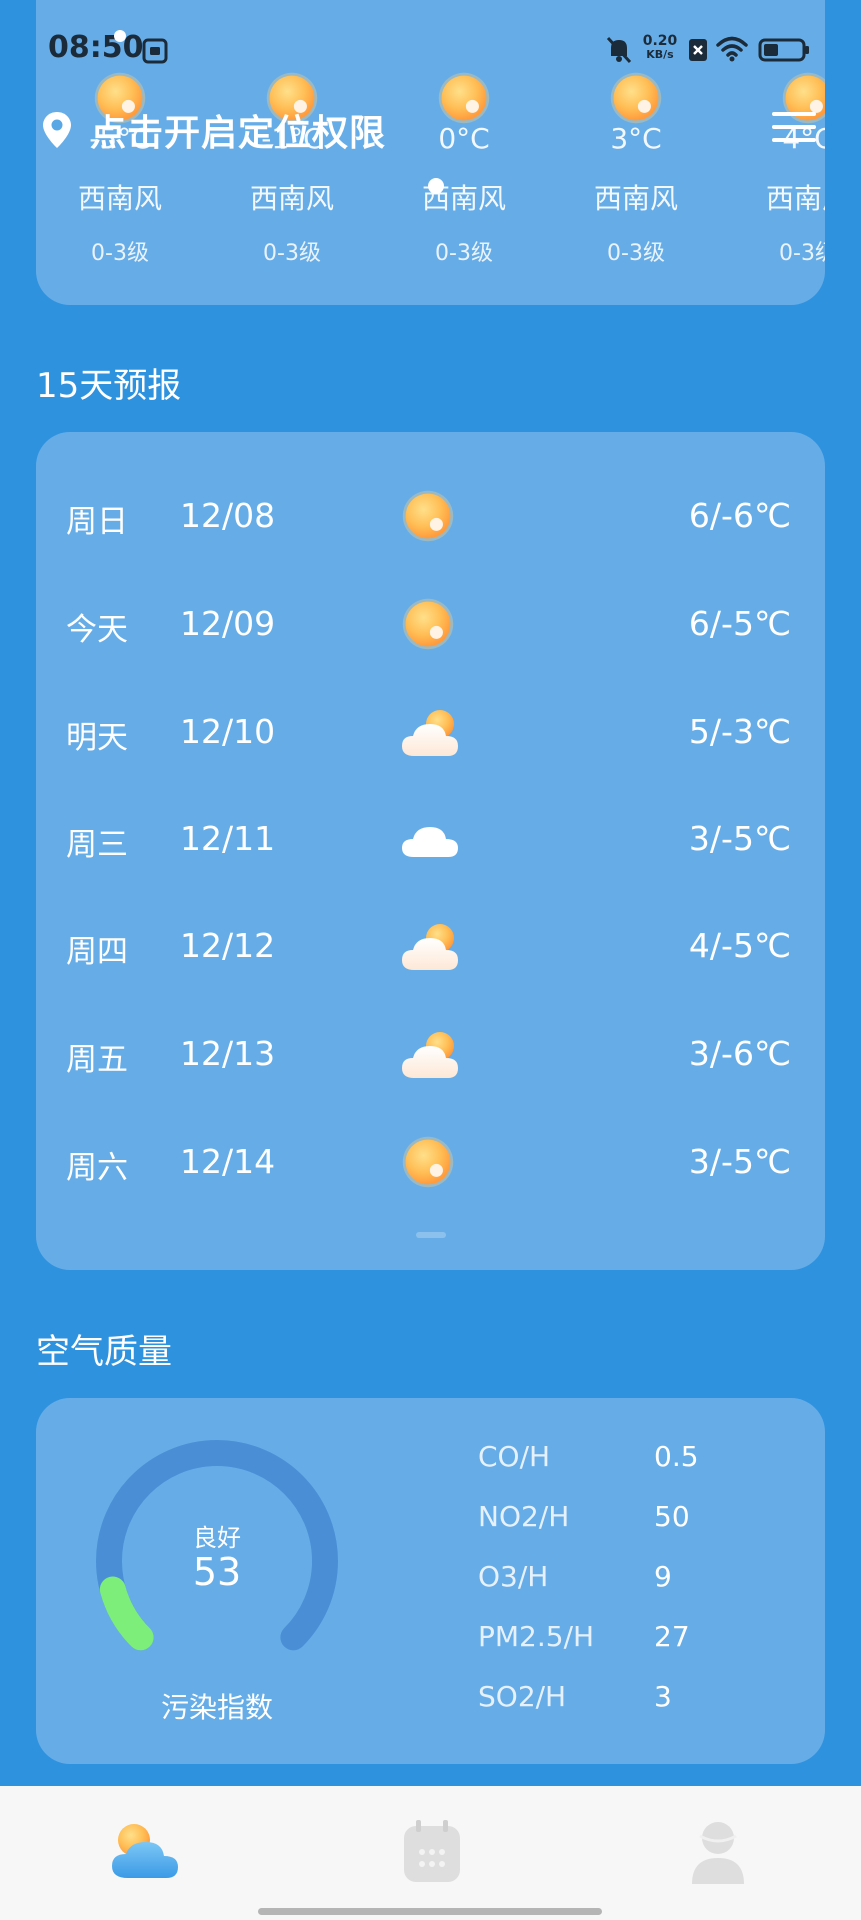 The height and width of the screenshot is (1920, 861). What do you see at coordinates (97, 1168) in the screenshot?
I see `forecast-day: 周六` at bounding box center [97, 1168].